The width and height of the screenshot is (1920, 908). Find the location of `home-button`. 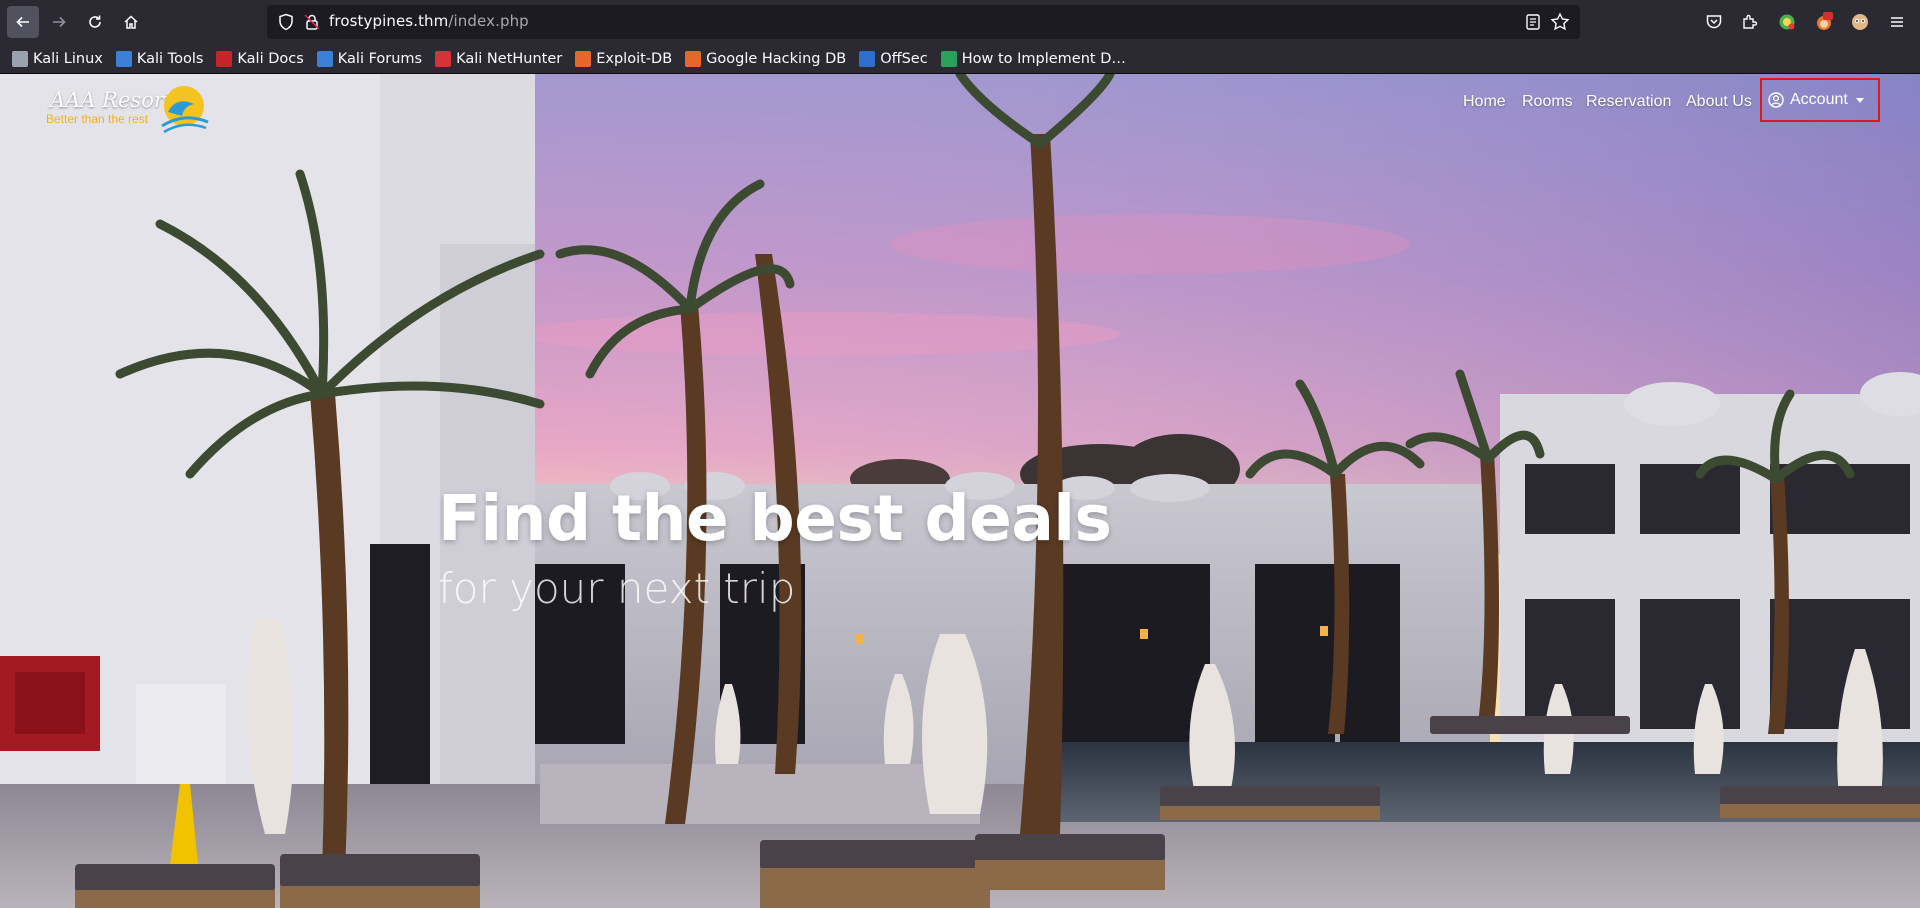

home-button is located at coordinates (131, 22).